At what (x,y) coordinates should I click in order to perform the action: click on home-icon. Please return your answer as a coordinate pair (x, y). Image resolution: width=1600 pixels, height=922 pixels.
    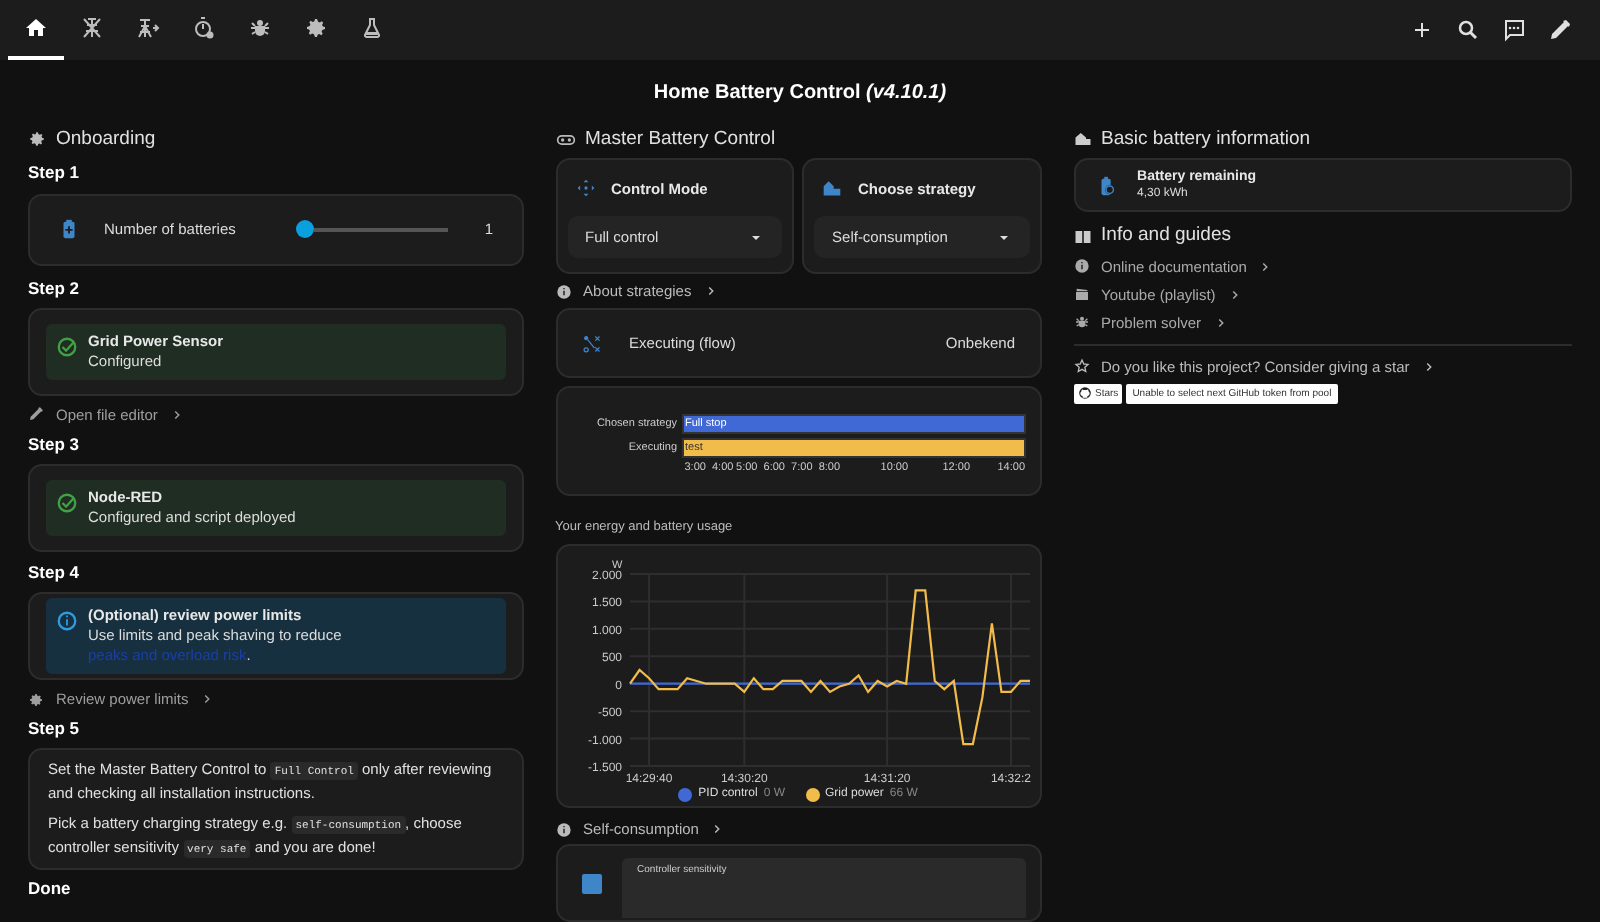
    Looking at the image, I should click on (36, 28).